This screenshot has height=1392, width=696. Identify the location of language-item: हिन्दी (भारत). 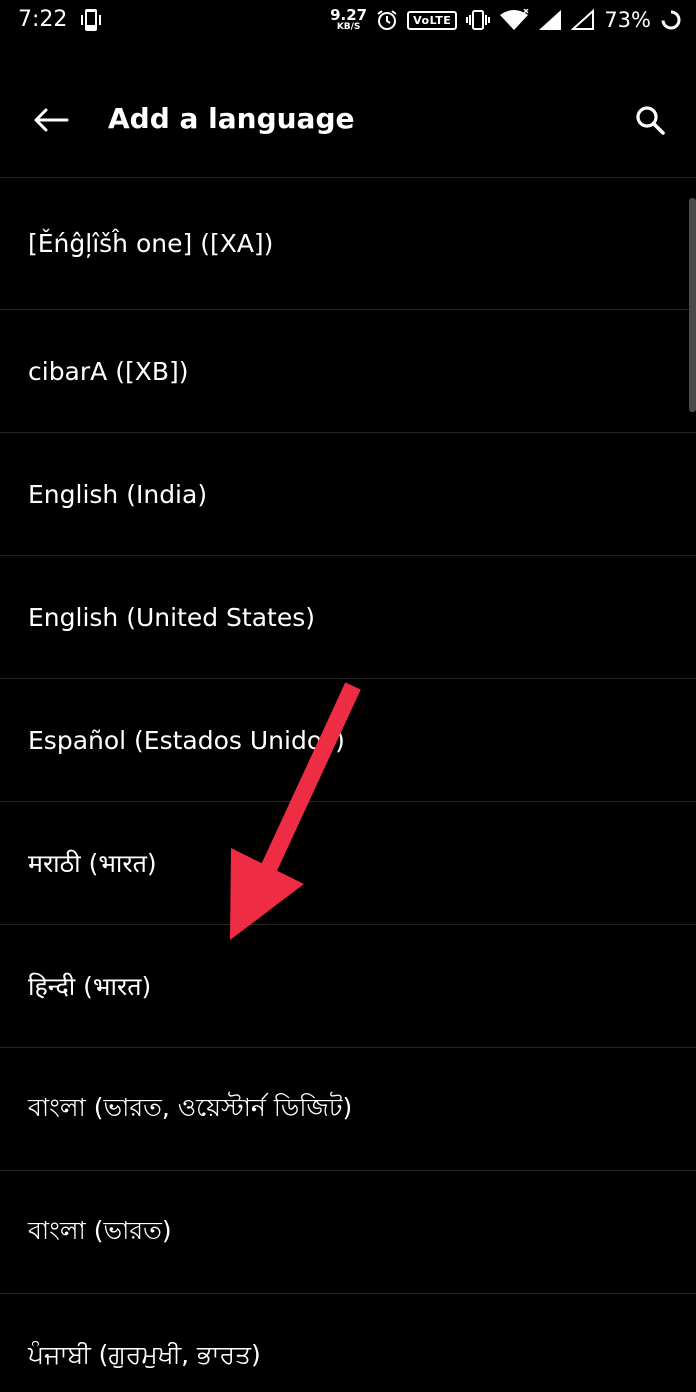
(348, 986).